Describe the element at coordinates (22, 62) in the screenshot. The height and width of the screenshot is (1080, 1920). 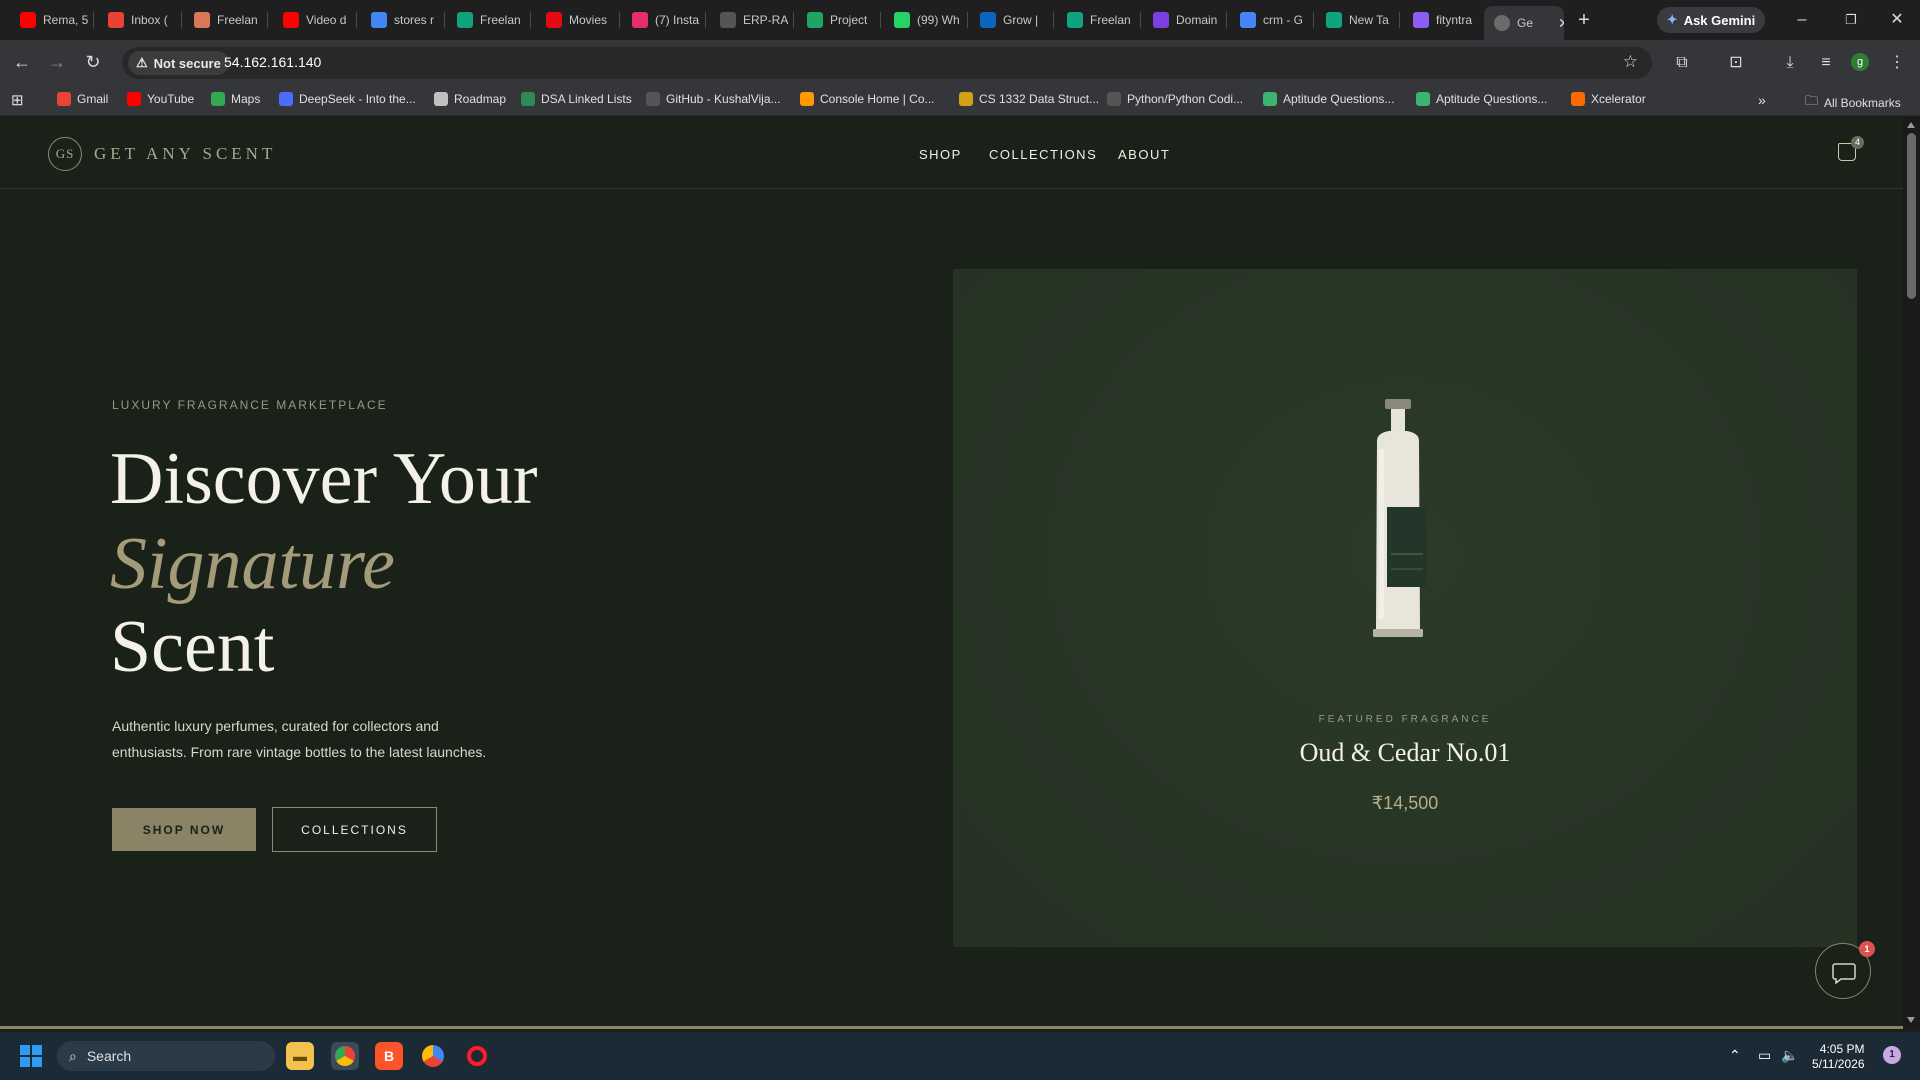
I see `back-arrow-icon: ←` at that location.